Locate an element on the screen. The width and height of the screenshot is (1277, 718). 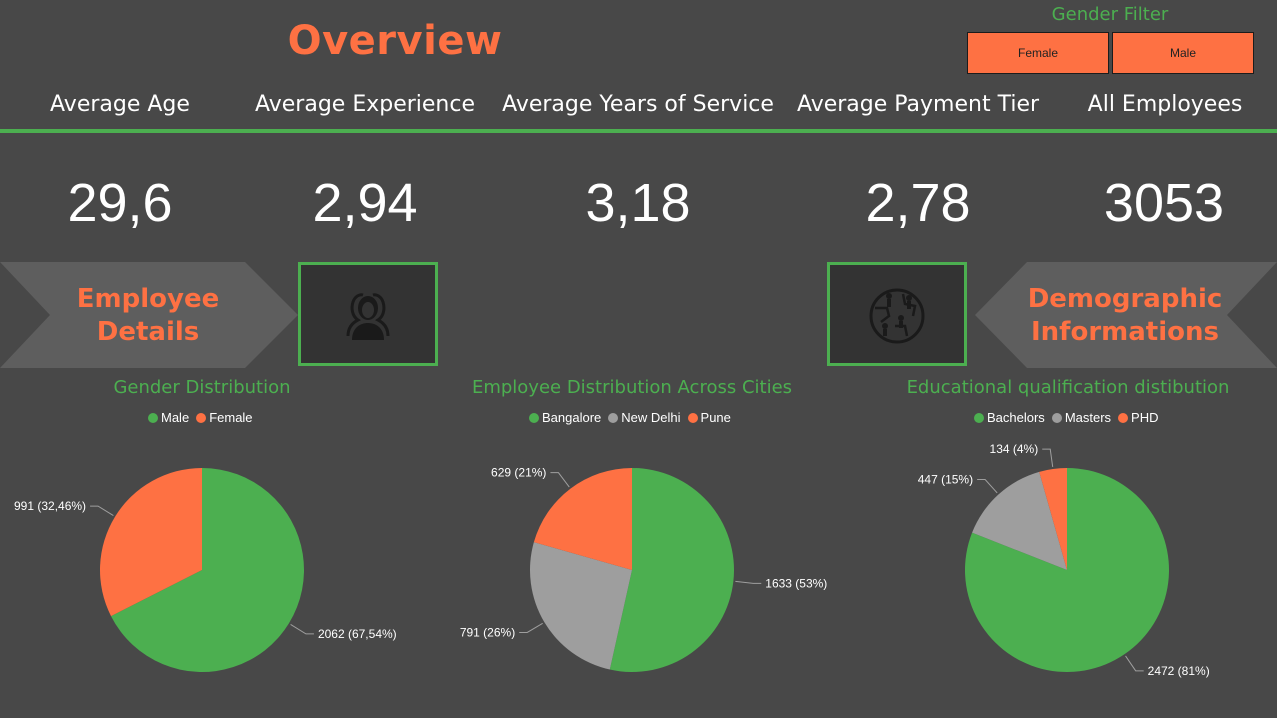
page-title: Overview is located at coordinates (395, 41).